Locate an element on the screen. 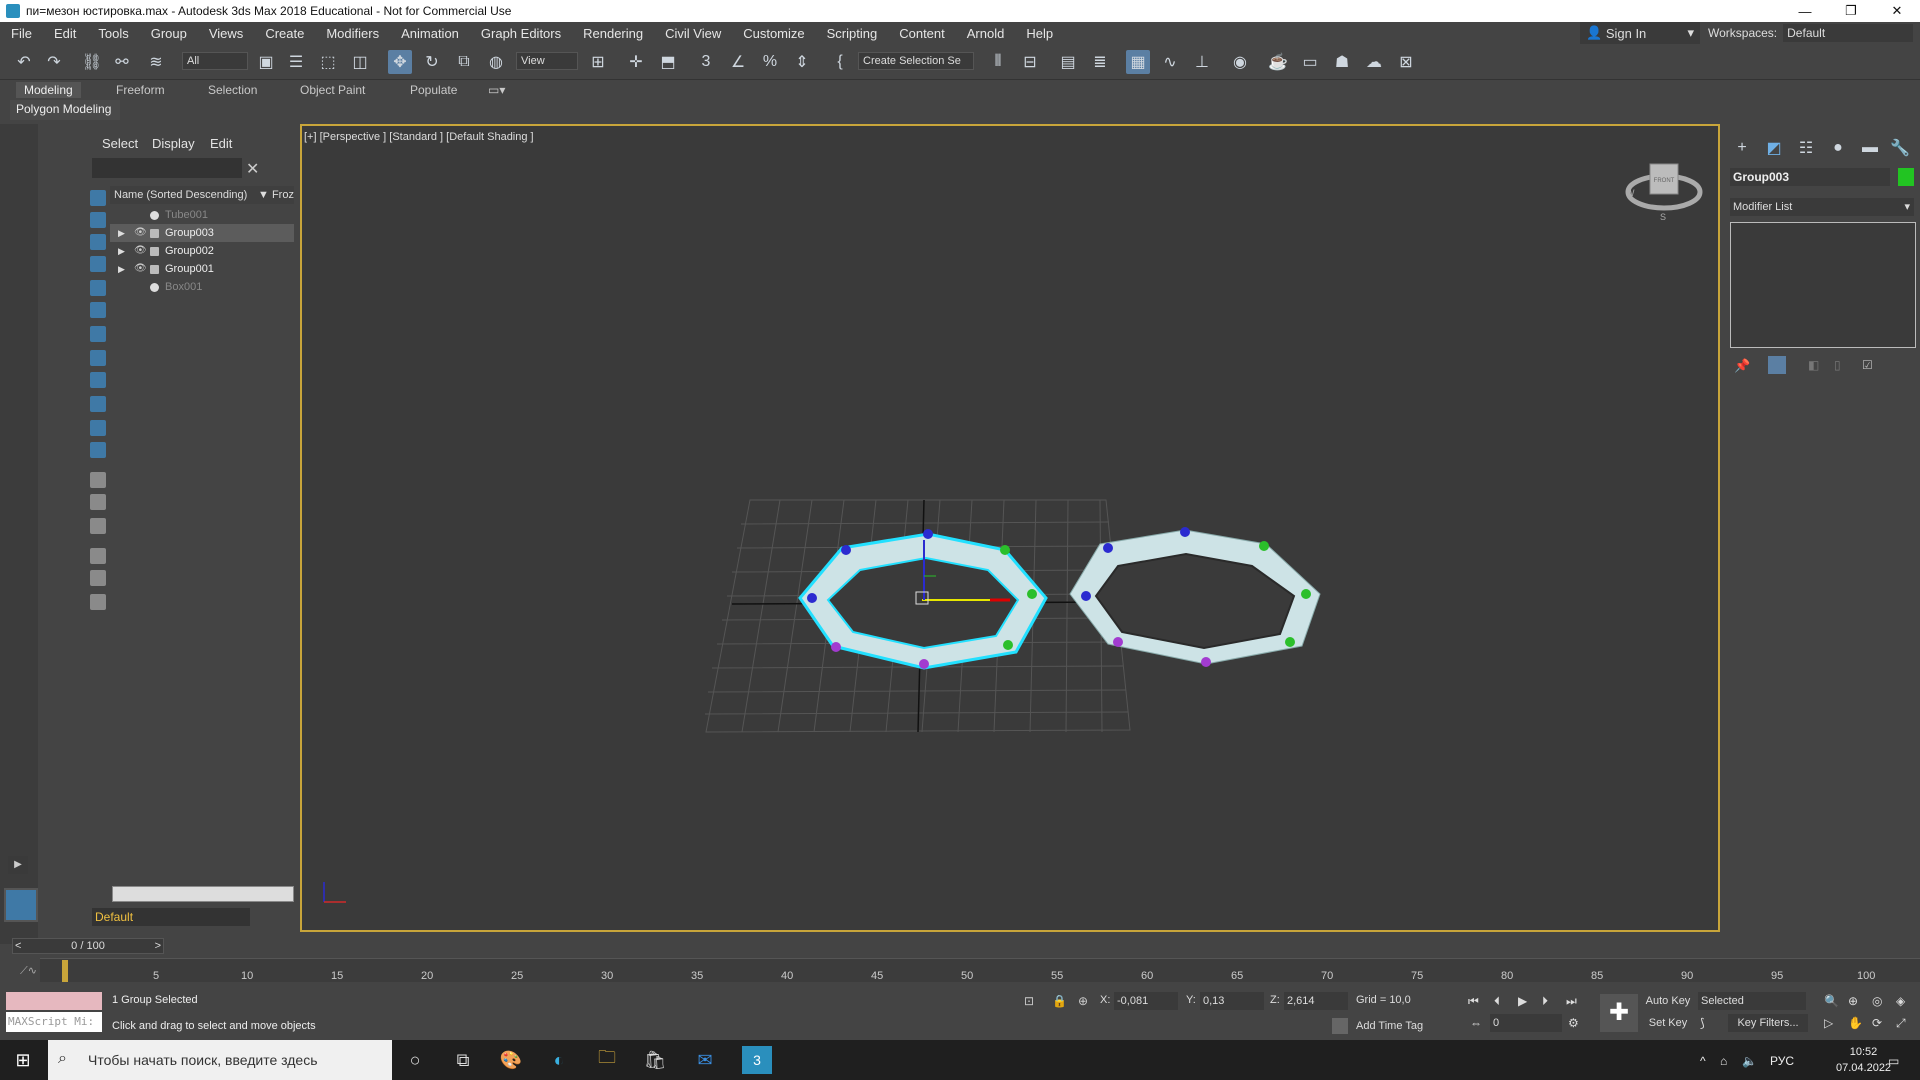  menu-scripting: Scripting is located at coordinates (852, 33).